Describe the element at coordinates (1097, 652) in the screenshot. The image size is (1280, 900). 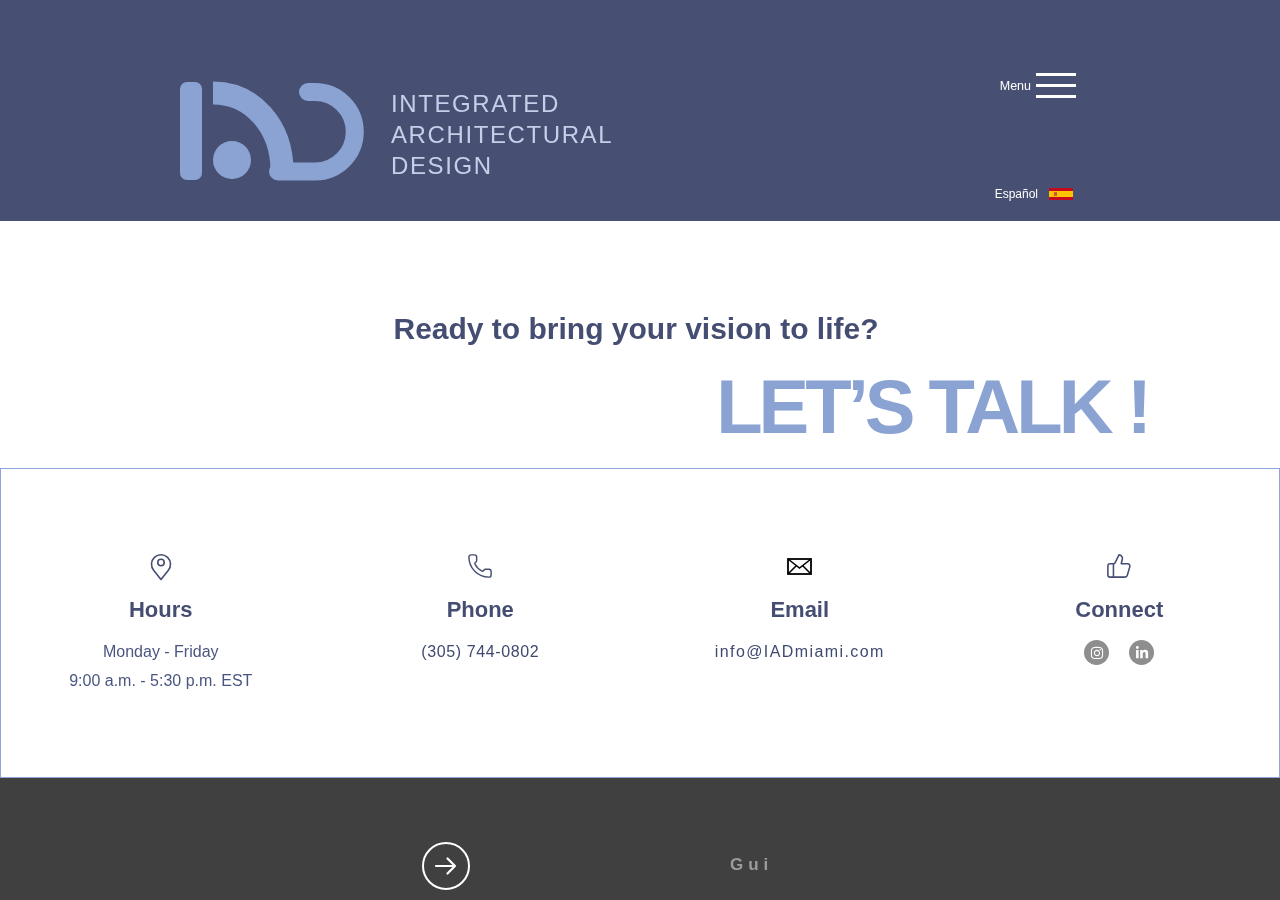
I see `instagram-icon` at that location.